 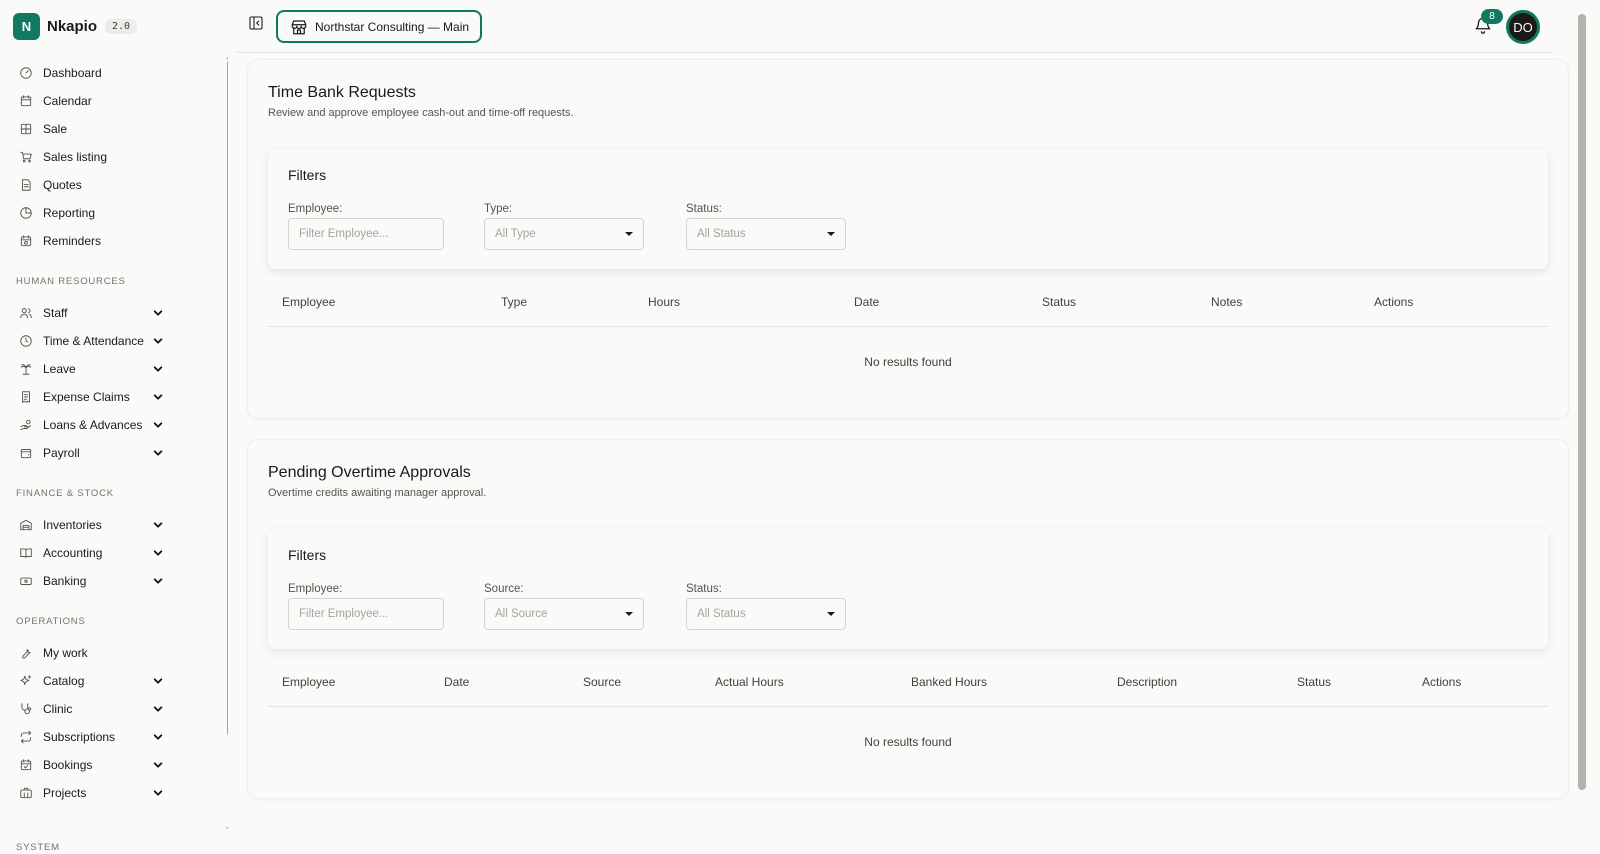 What do you see at coordinates (315, 209) in the screenshot?
I see `employee-filter-label: Employee:` at bounding box center [315, 209].